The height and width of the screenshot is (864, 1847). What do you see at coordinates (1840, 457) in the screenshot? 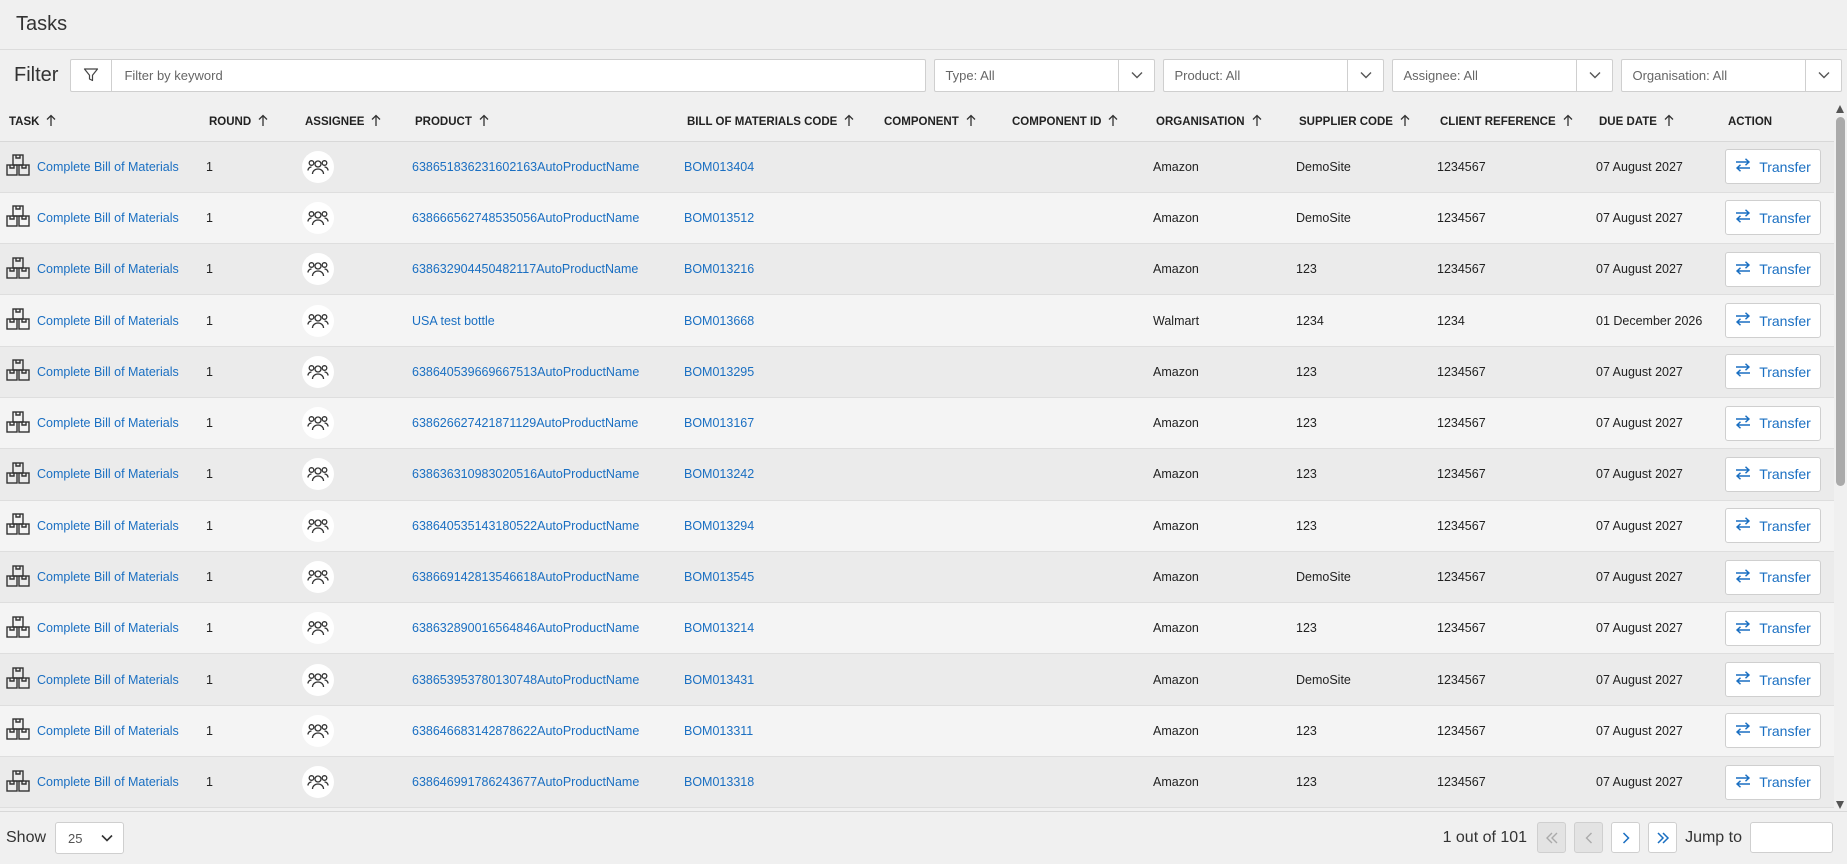
I see `vertical-scrollbar` at bounding box center [1840, 457].